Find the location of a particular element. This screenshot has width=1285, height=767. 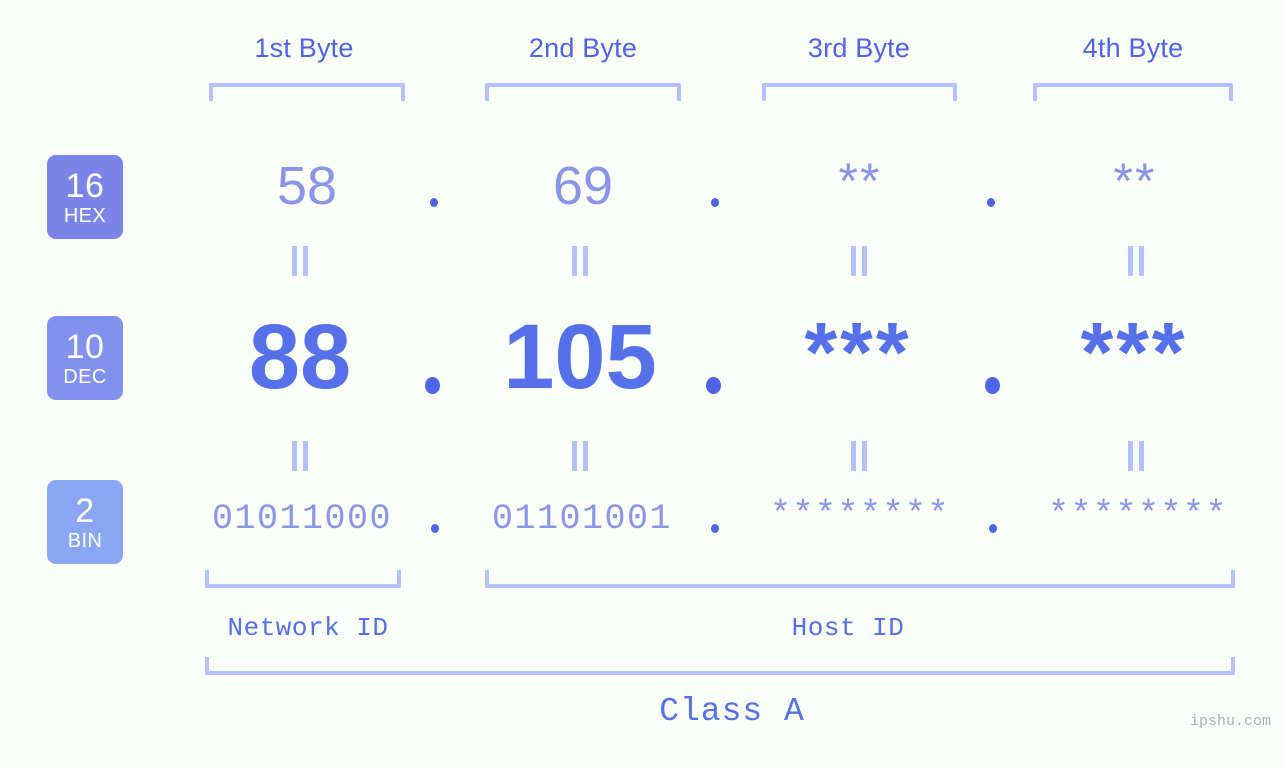

byte-header-1: 1st Byte is located at coordinates (304, 48).